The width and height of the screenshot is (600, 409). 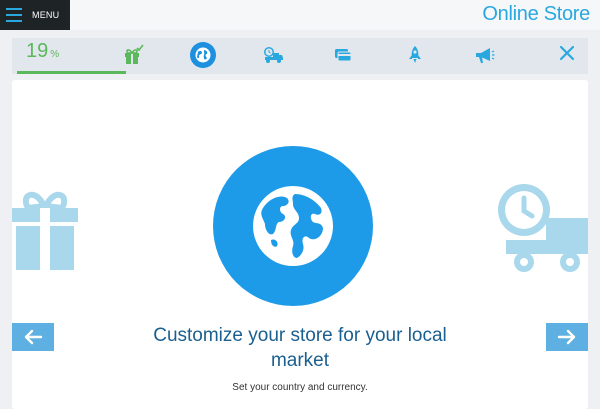 I want to click on hamburger-icon, so click(x=14, y=15).